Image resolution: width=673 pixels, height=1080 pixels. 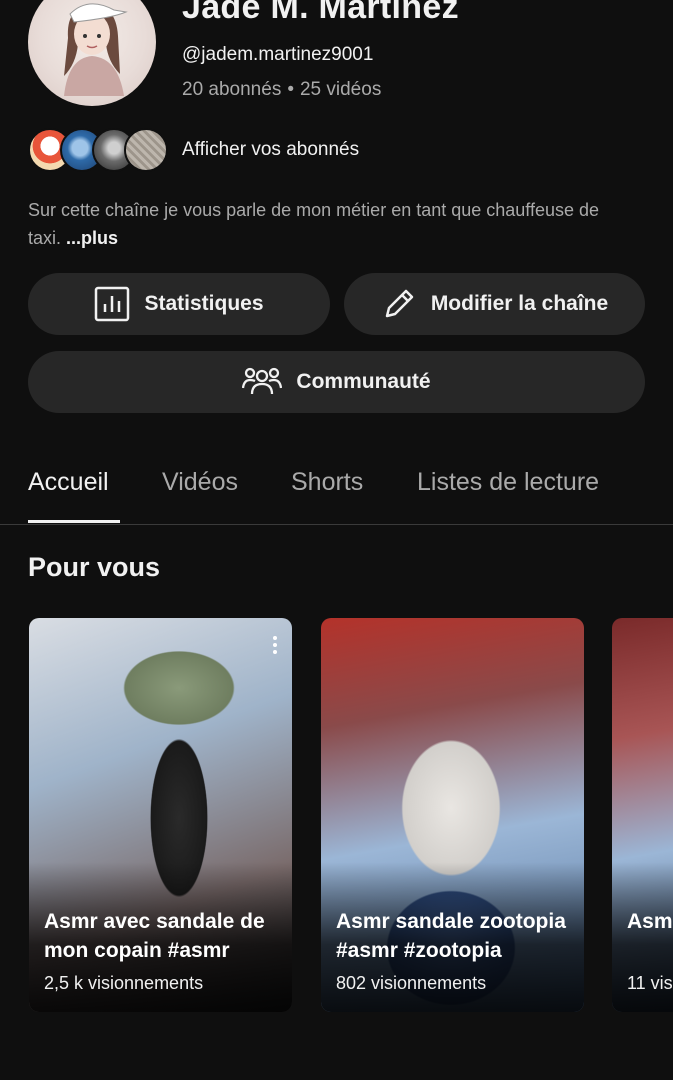 I want to click on video-count: 25 vidéos, so click(x=340, y=89).